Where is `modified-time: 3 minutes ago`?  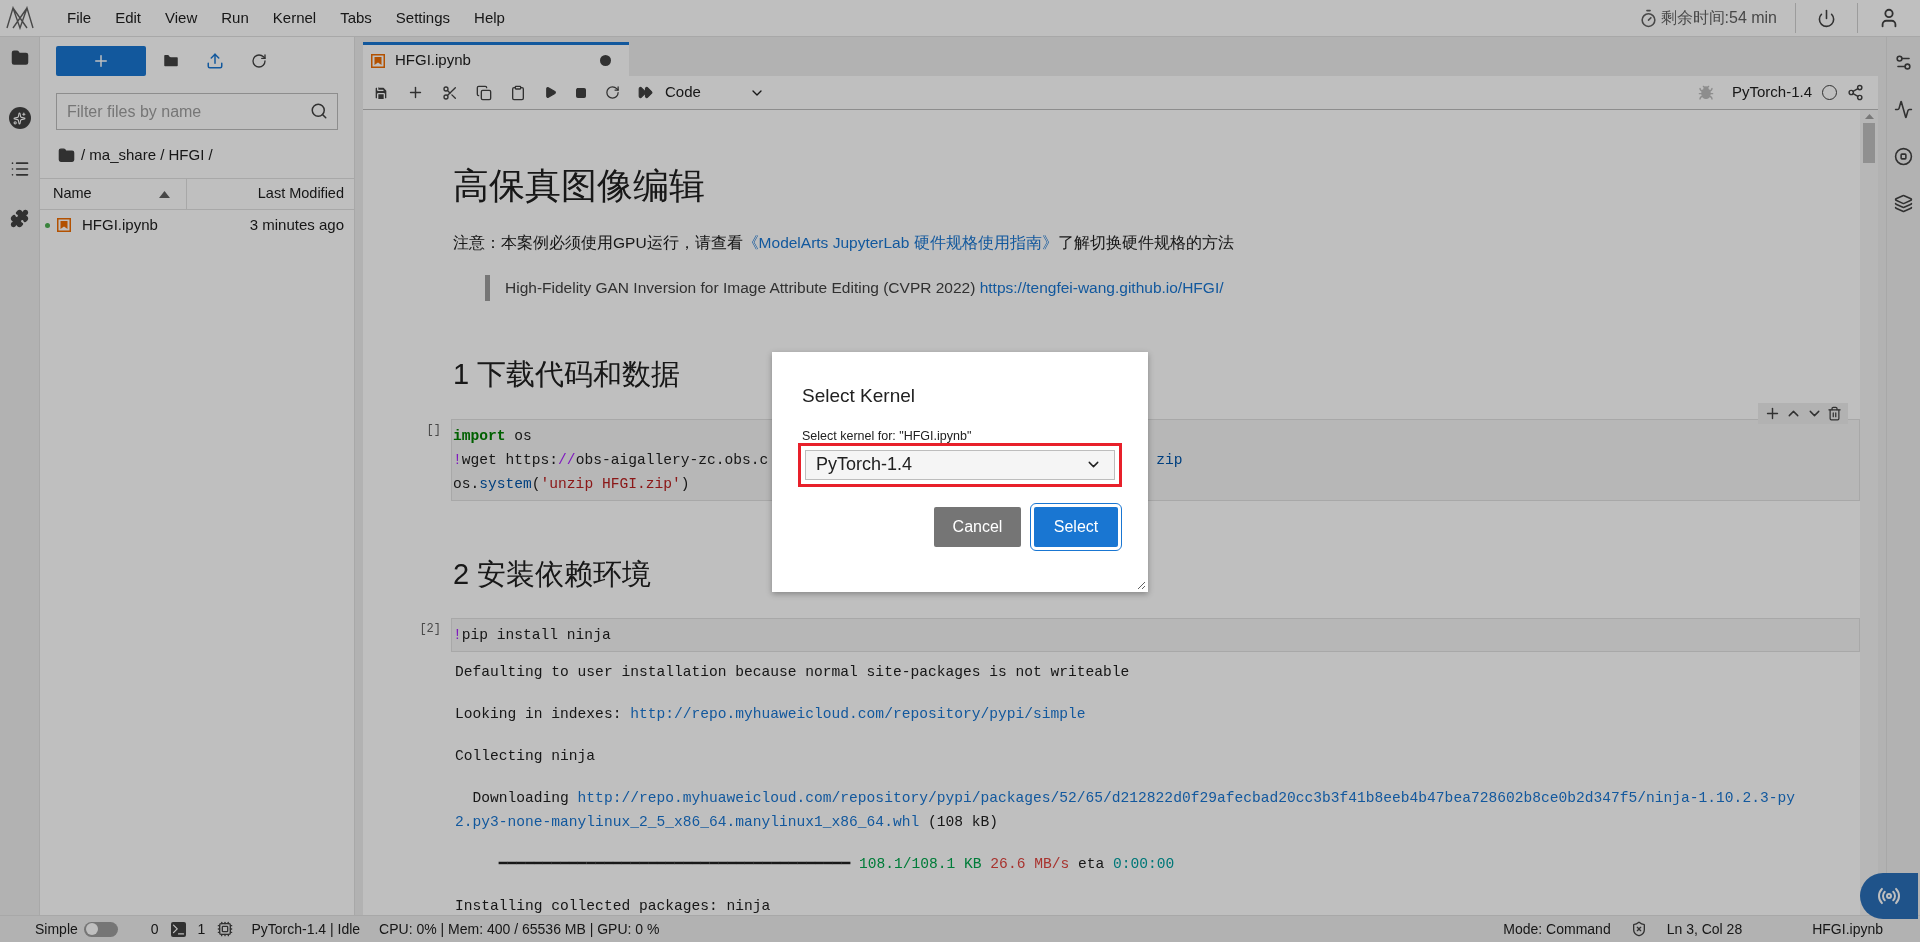 modified-time: 3 minutes ago is located at coordinates (296, 224).